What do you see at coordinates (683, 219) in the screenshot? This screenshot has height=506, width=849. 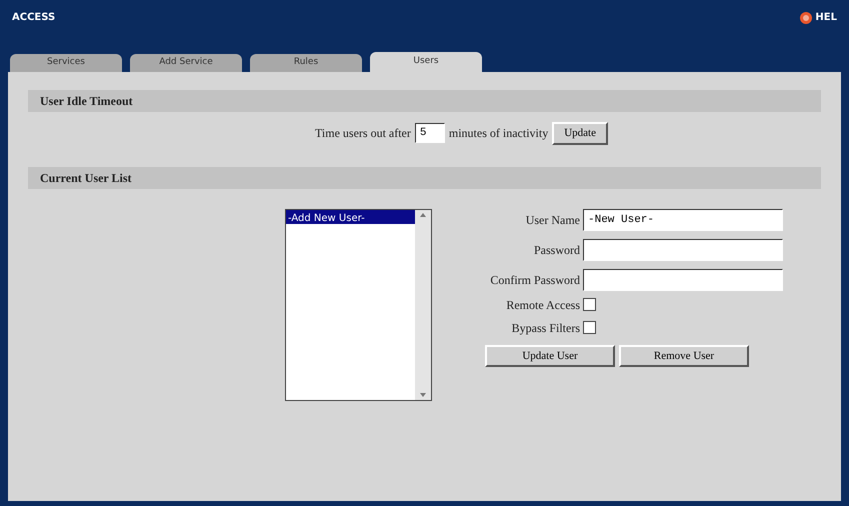 I see `text-field: -New User-` at bounding box center [683, 219].